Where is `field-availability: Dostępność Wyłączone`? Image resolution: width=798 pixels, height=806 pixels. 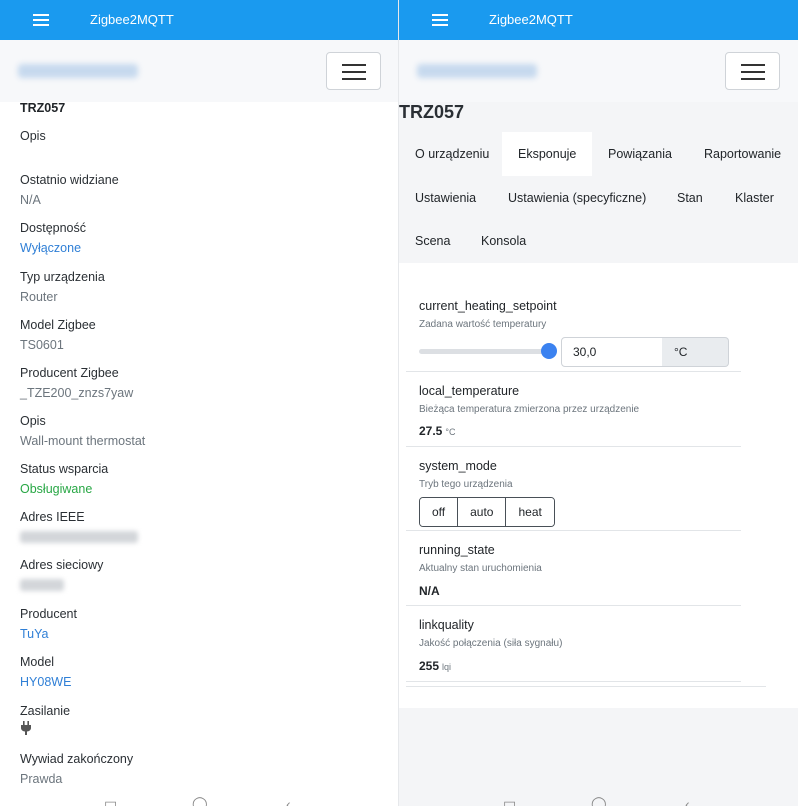 field-availability: Dostępność Wyłączone is located at coordinates (53, 238).